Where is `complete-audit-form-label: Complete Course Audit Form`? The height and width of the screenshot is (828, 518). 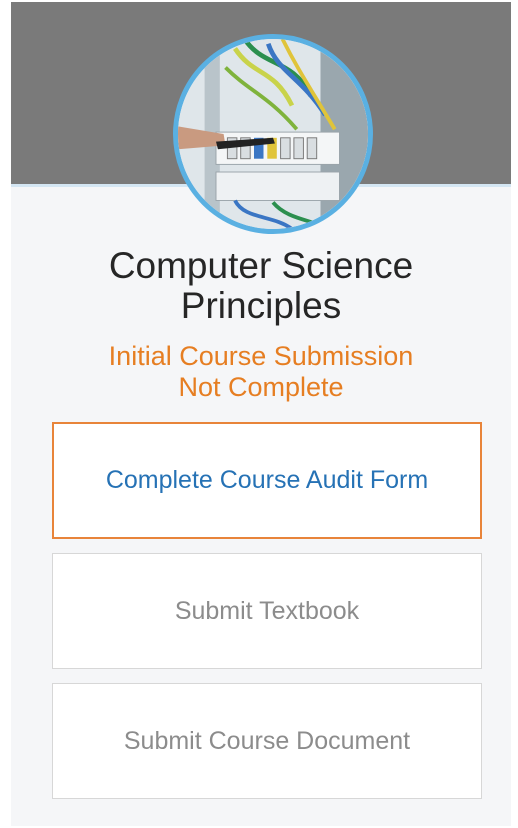 complete-audit-form-label: Complete Course Audit Form is located at coordinates (267, 480).